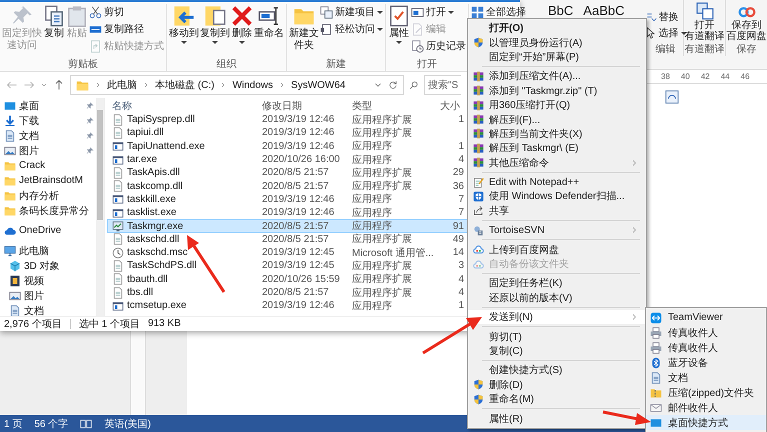 The image size is (767, 432). Describe the element at coordinates (299, 306) in the screenshot. I see `file-date: 2019/3/19 12:46` at that location.